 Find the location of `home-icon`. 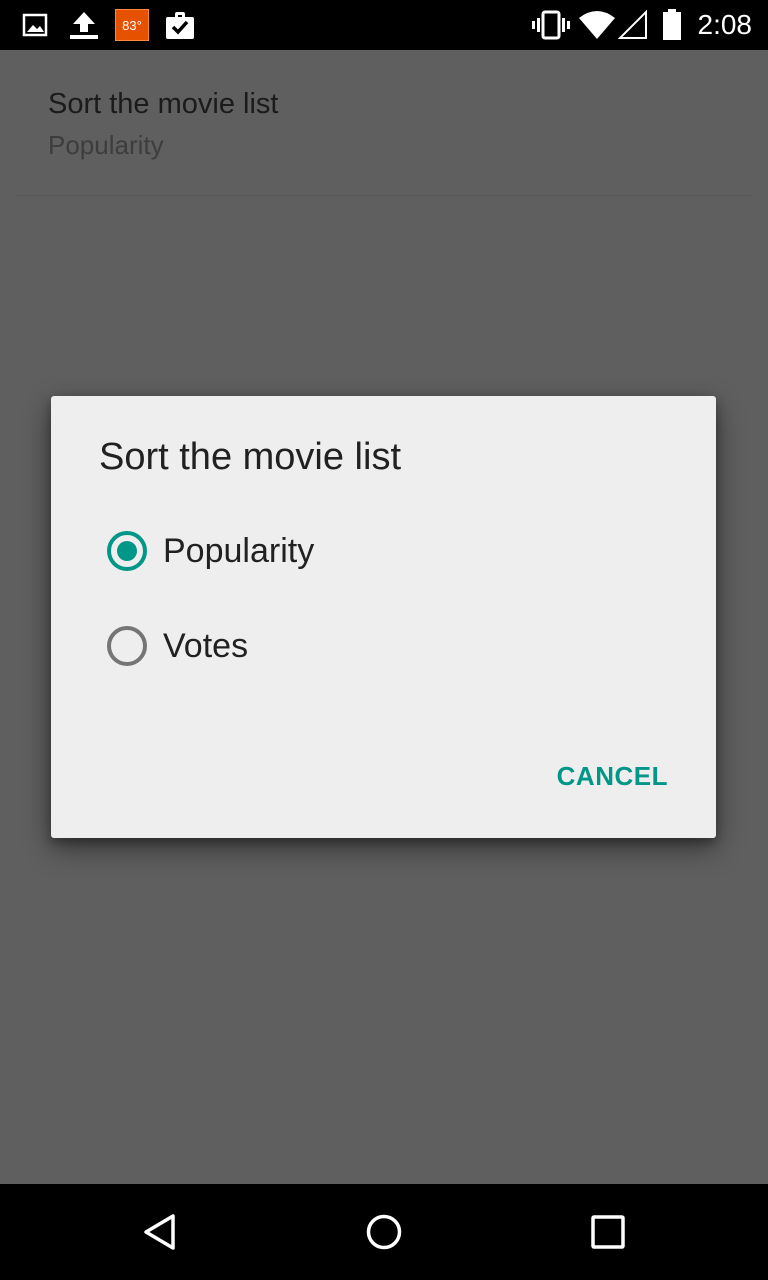

home-icon is located at coordinates (384, 1232).